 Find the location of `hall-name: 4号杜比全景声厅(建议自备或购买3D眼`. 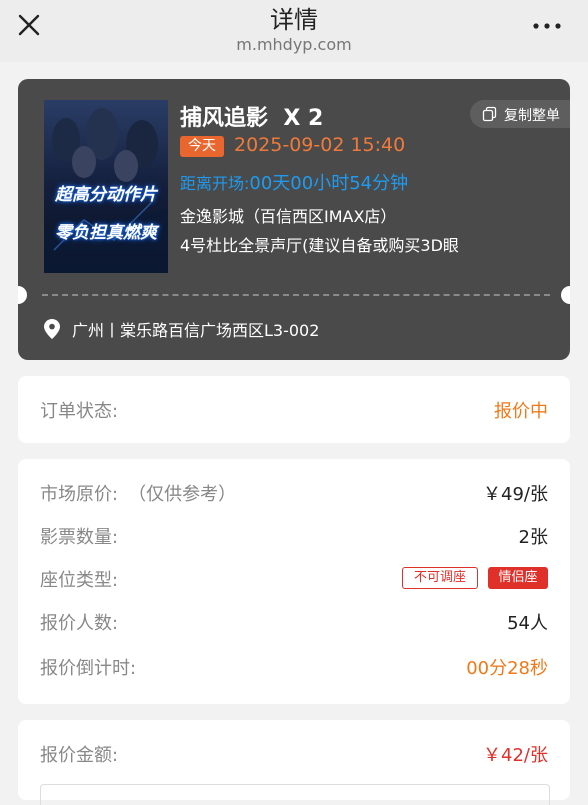

hall-name: 4号杜比全景声厅(建议自备或购买3D眼 is located at coordinates (319, 245).